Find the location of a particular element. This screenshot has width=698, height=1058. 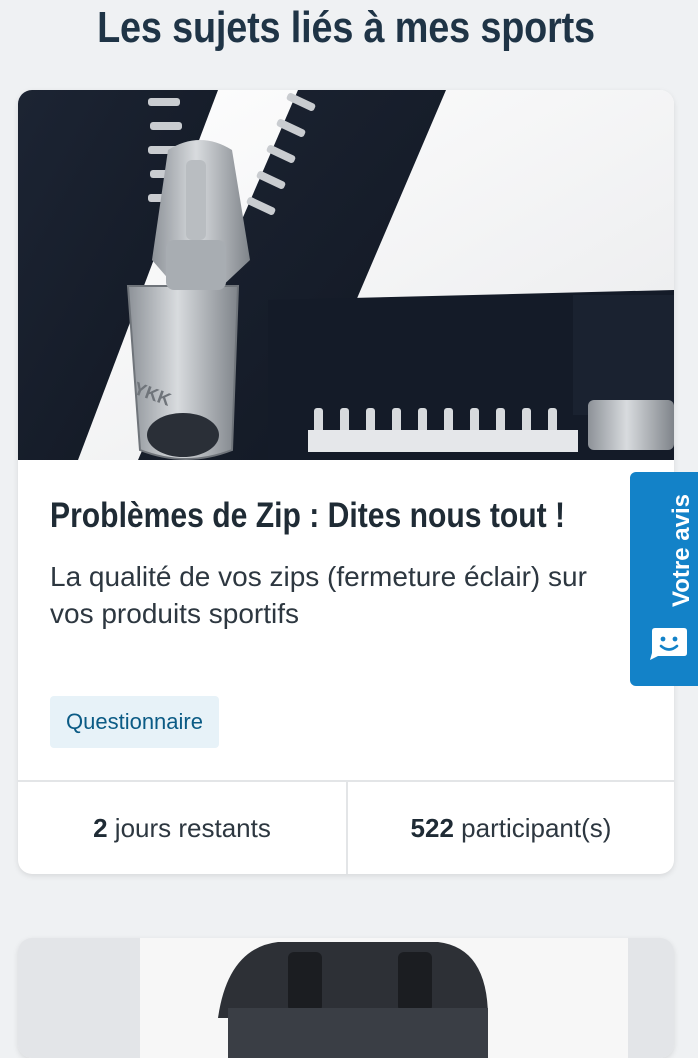

smiley-bubble-icon is located at coordinates (668, 644).